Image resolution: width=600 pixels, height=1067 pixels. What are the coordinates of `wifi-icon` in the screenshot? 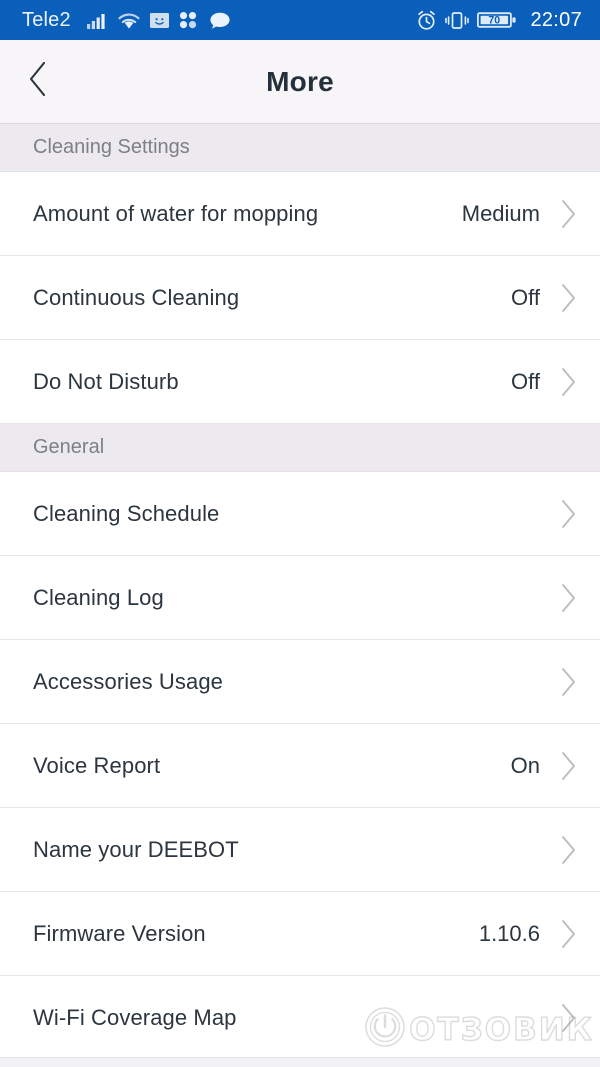 It's located at (129, 20).